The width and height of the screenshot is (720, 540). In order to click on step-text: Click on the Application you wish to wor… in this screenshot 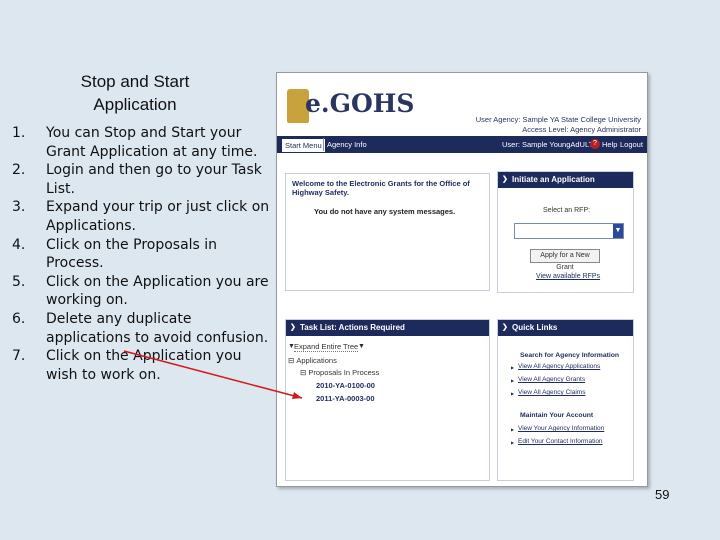, I will do `click(144, 365)`.